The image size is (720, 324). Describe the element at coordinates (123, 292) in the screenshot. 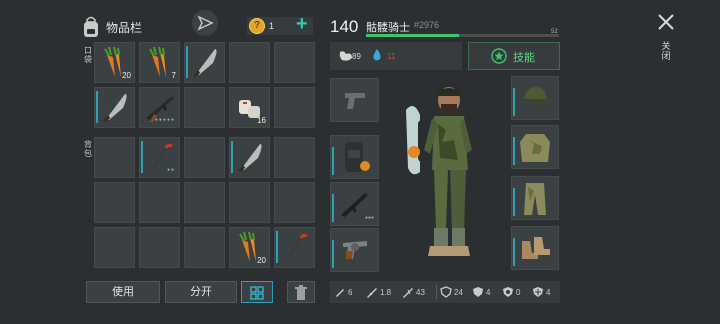

I see `use-button: 使用` at that location.